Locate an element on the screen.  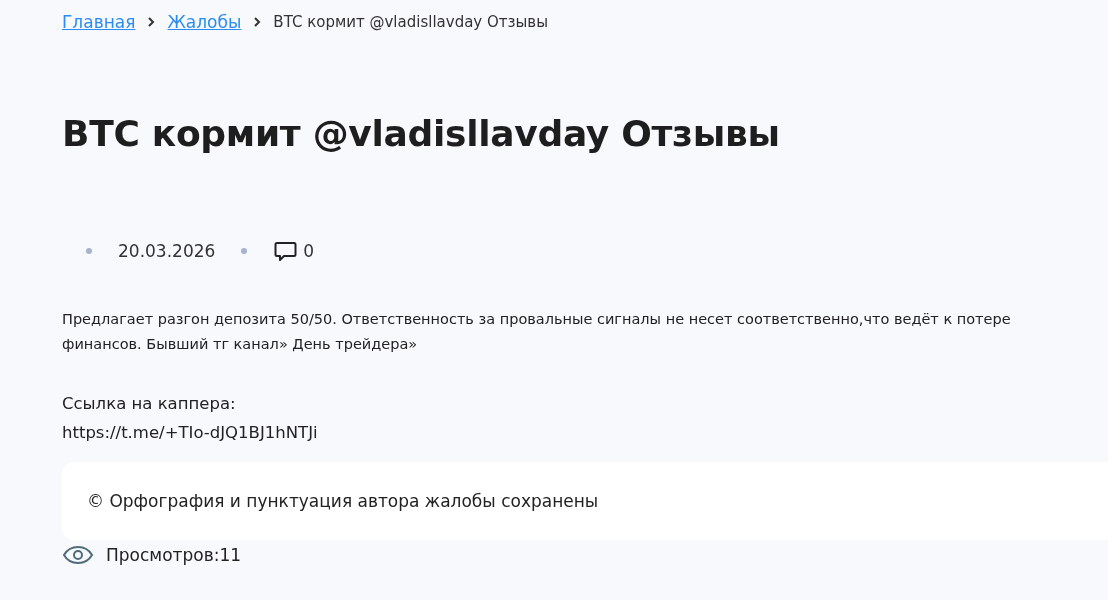
link-url: https://t.me/+TIo-dJQ1BJ1hNTJi is located at coordinates (190, 433).